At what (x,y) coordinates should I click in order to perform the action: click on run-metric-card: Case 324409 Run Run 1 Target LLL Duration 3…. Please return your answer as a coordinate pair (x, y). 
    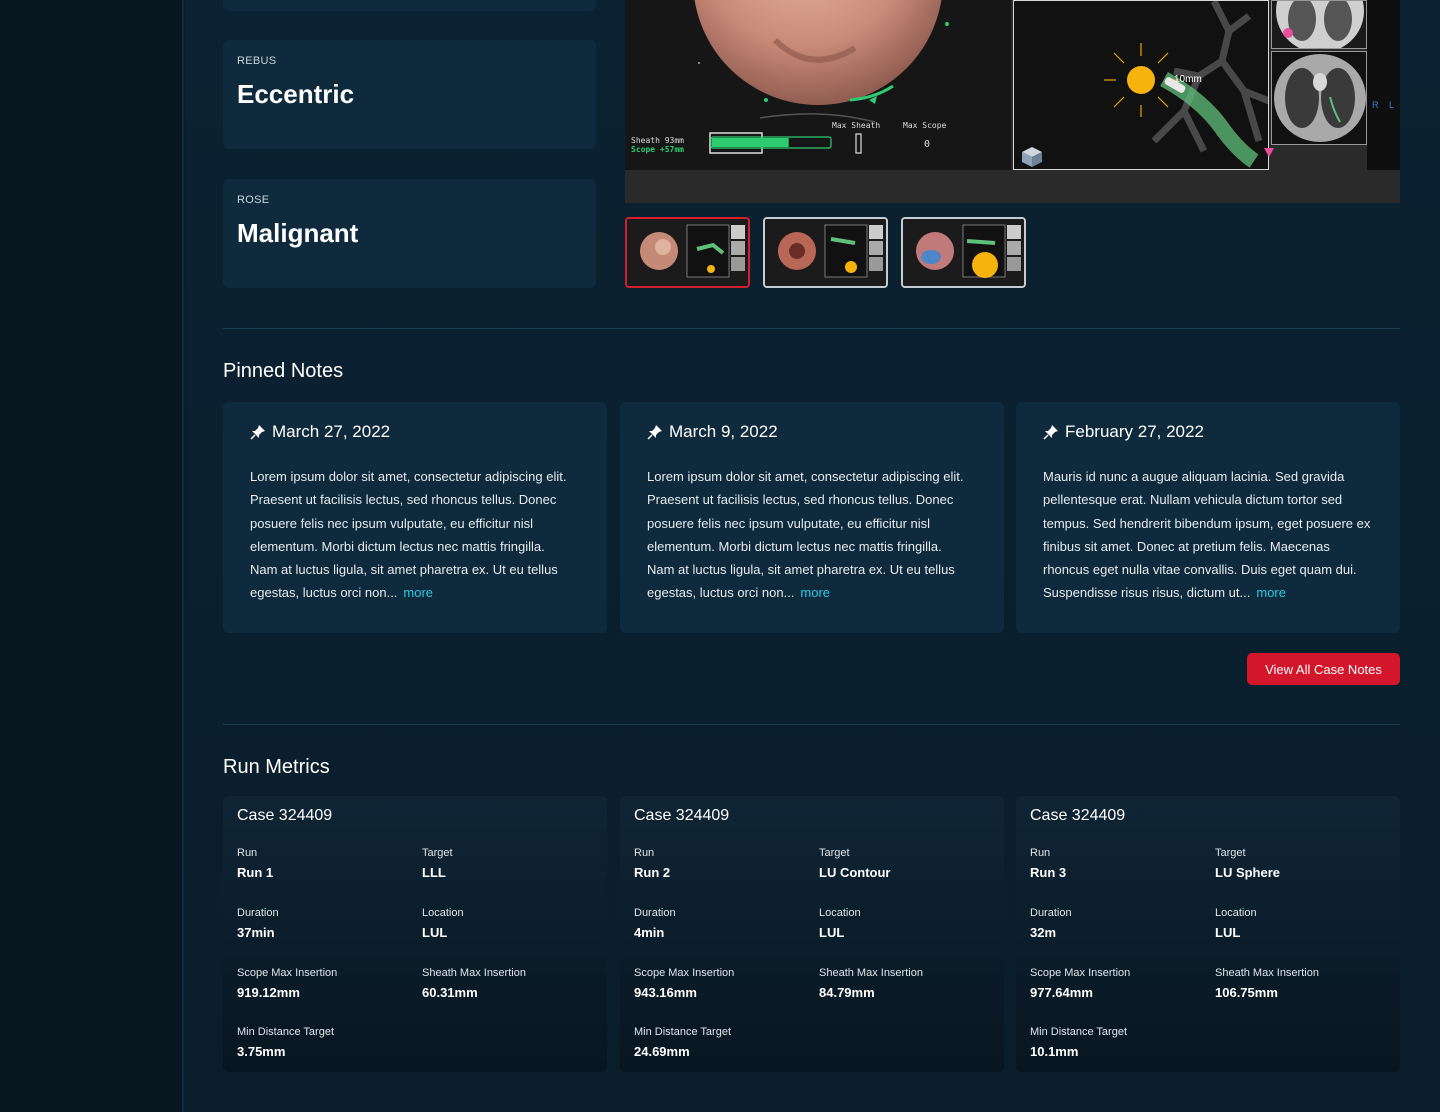
    Looking at the image, I should click on (415, 934).